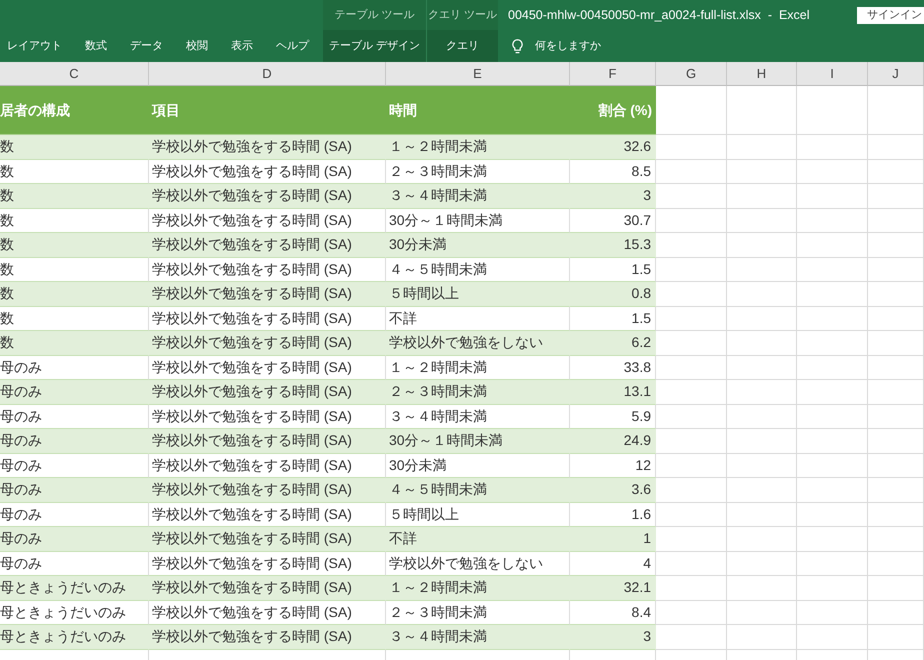  Describe the element at coordinates (832, 74) in the screenshot. I see `column-header: I` at that location.